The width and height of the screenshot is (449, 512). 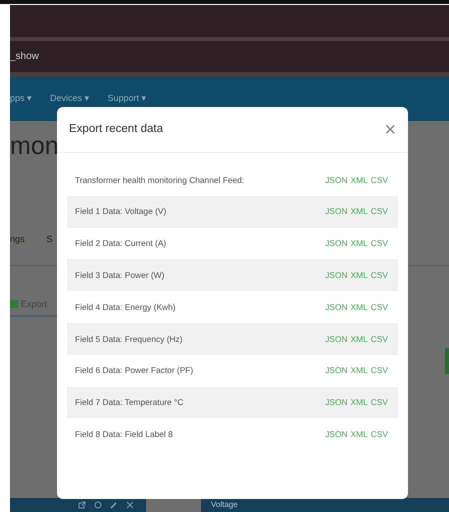 What do you see at coordinates (224, 505) in the screenshot?
I see `panel-title: Voltage` at bounding box center [224, 505].